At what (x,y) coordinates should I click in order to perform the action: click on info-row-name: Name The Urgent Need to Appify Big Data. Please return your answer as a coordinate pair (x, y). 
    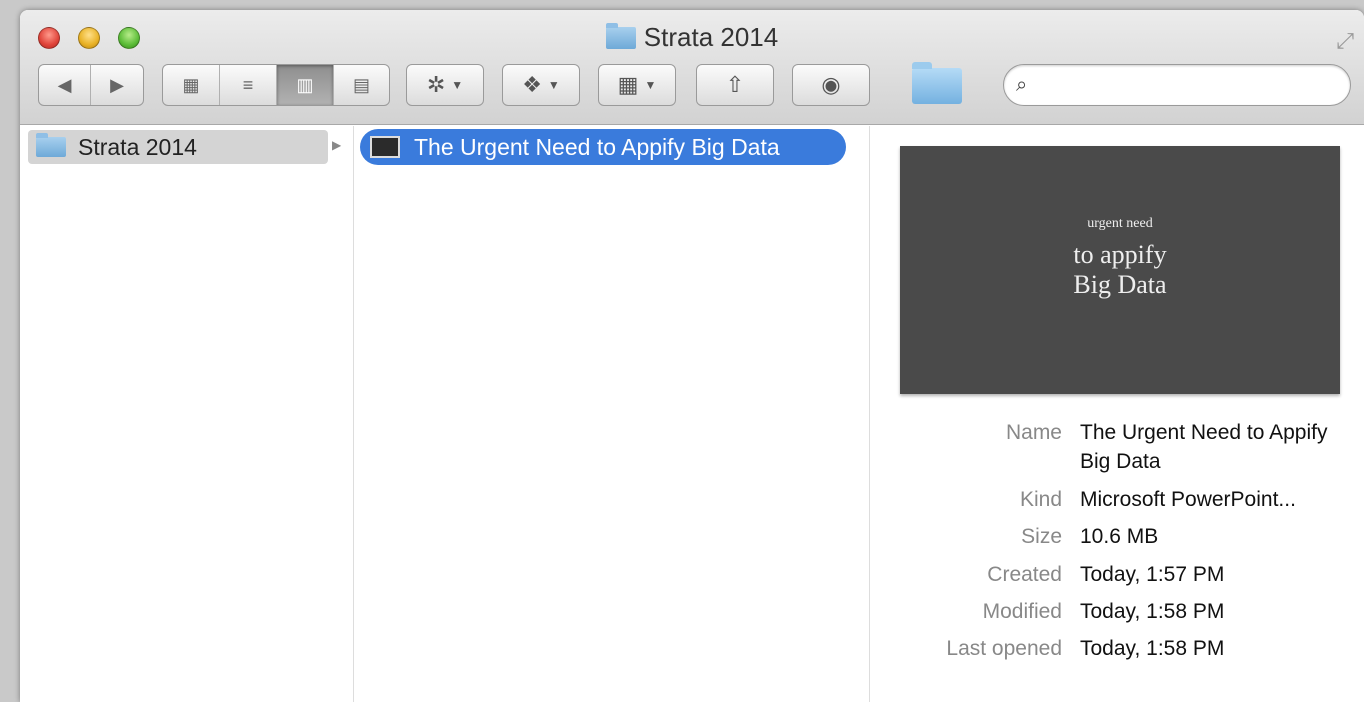
    Looking at the image, I should click on (1117, 447).